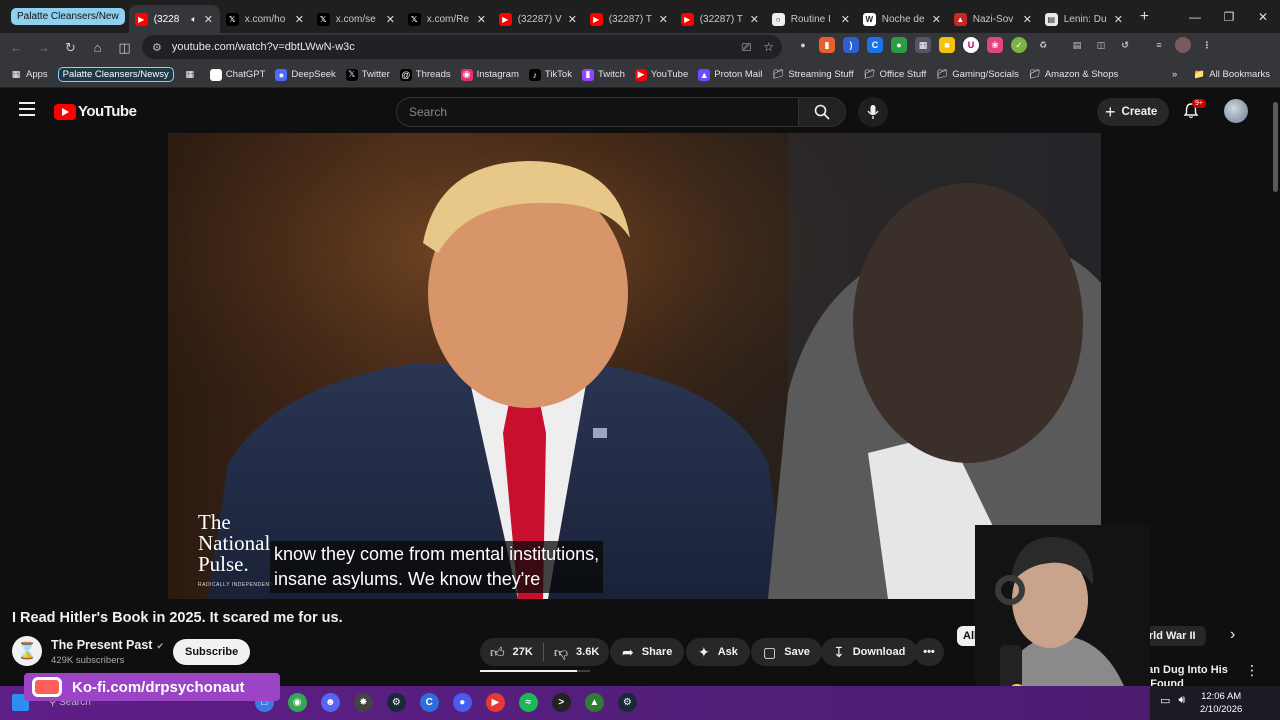  Describe the element at coordinates (1019, 45) in the screenshot. I see `extension-icon: ✓` at that location.